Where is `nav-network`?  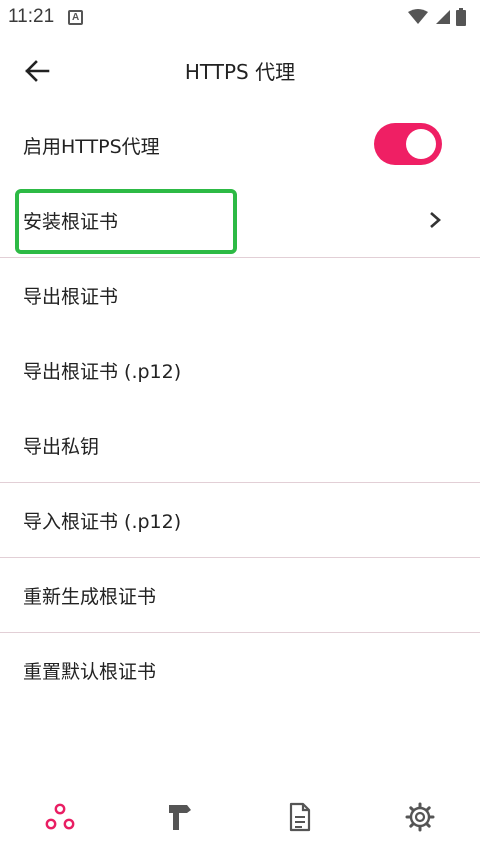 nav-network is located at coordinates (60, 817).